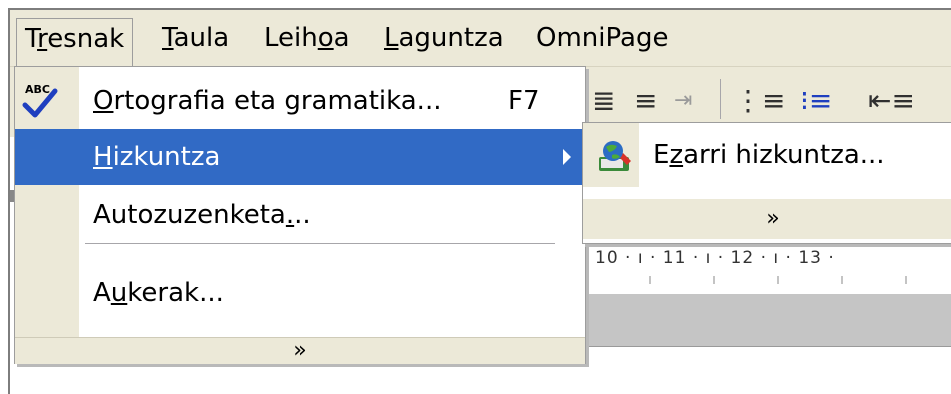  Describe the element at coordinates (75, 42) in the screenshot. I see `menu-tresnak: Tresnak` at that location.